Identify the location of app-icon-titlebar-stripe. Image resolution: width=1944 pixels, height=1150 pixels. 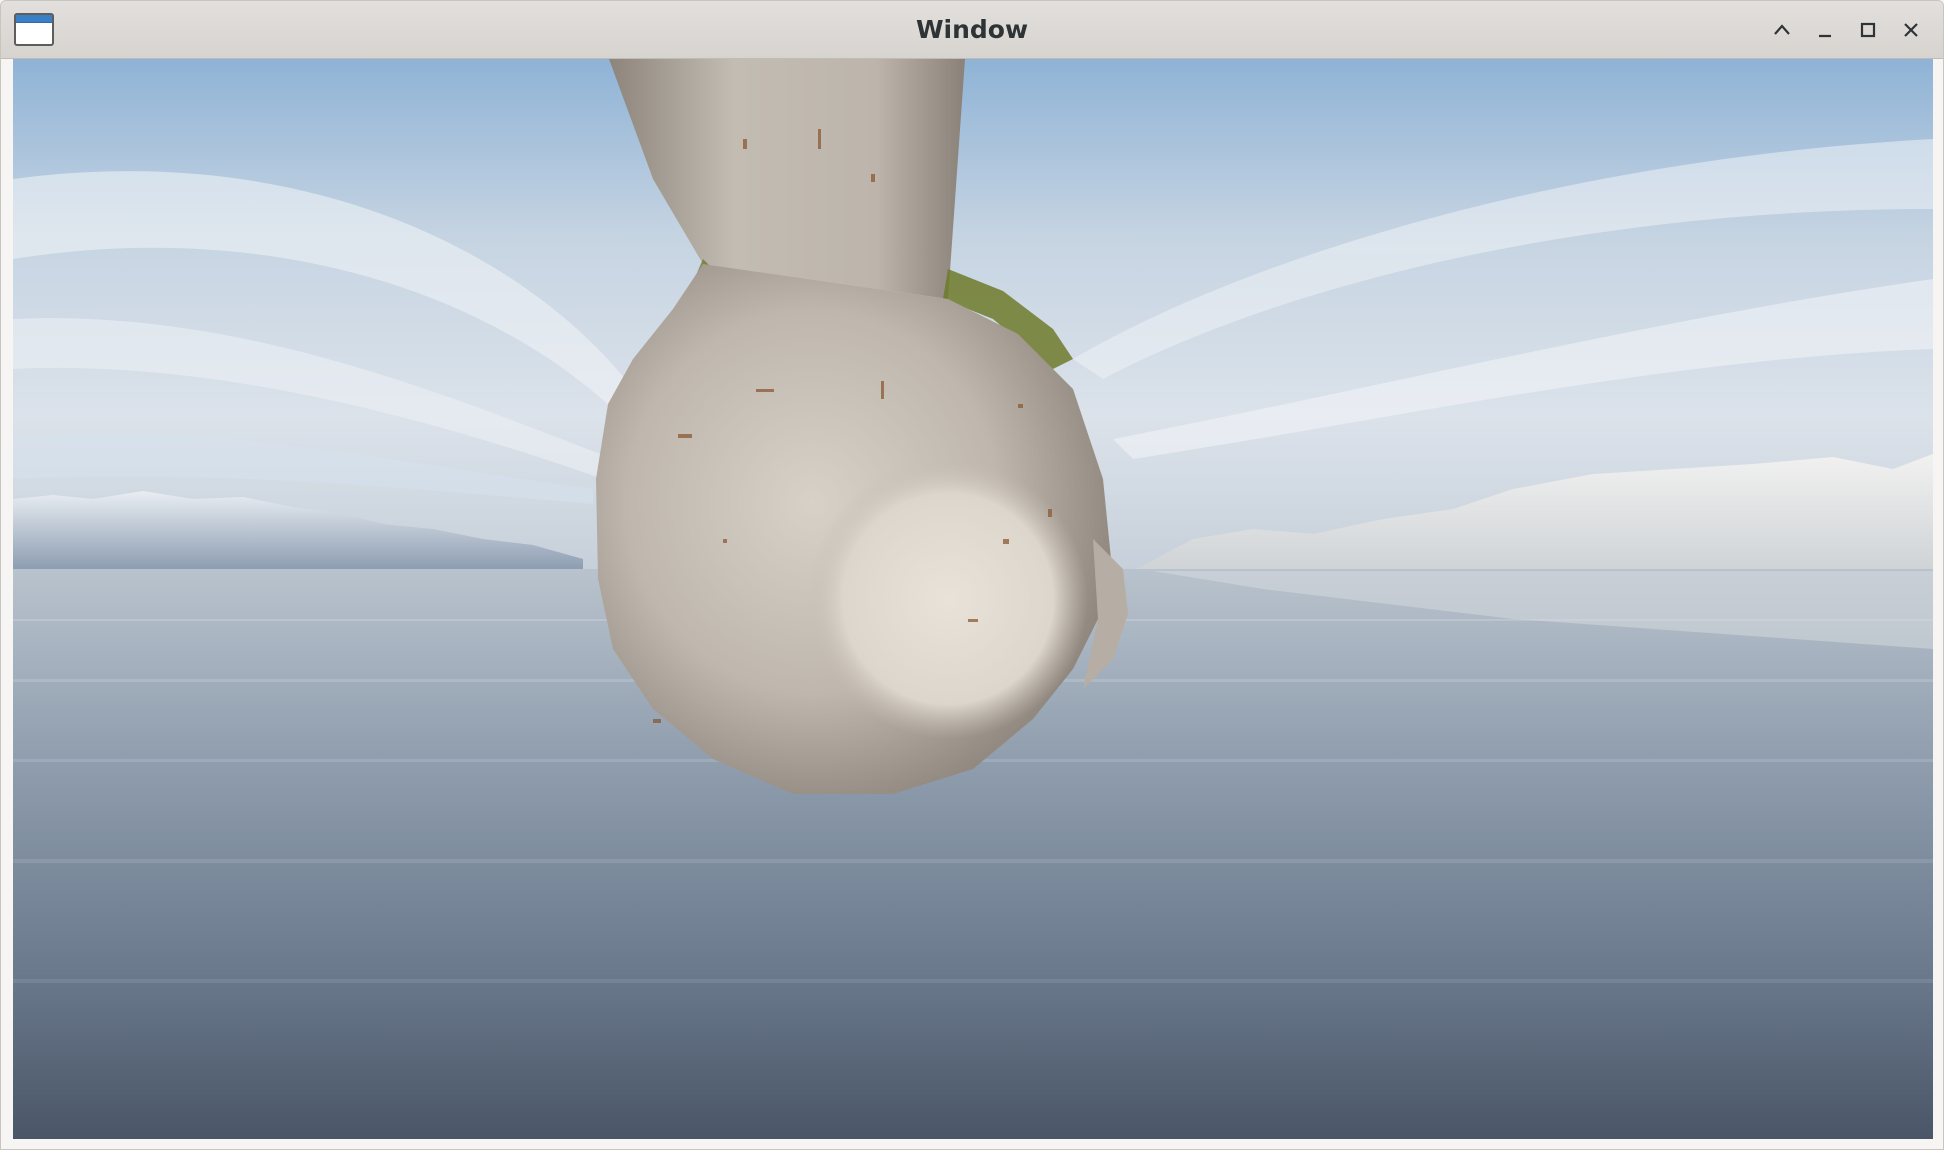
(34, 19).